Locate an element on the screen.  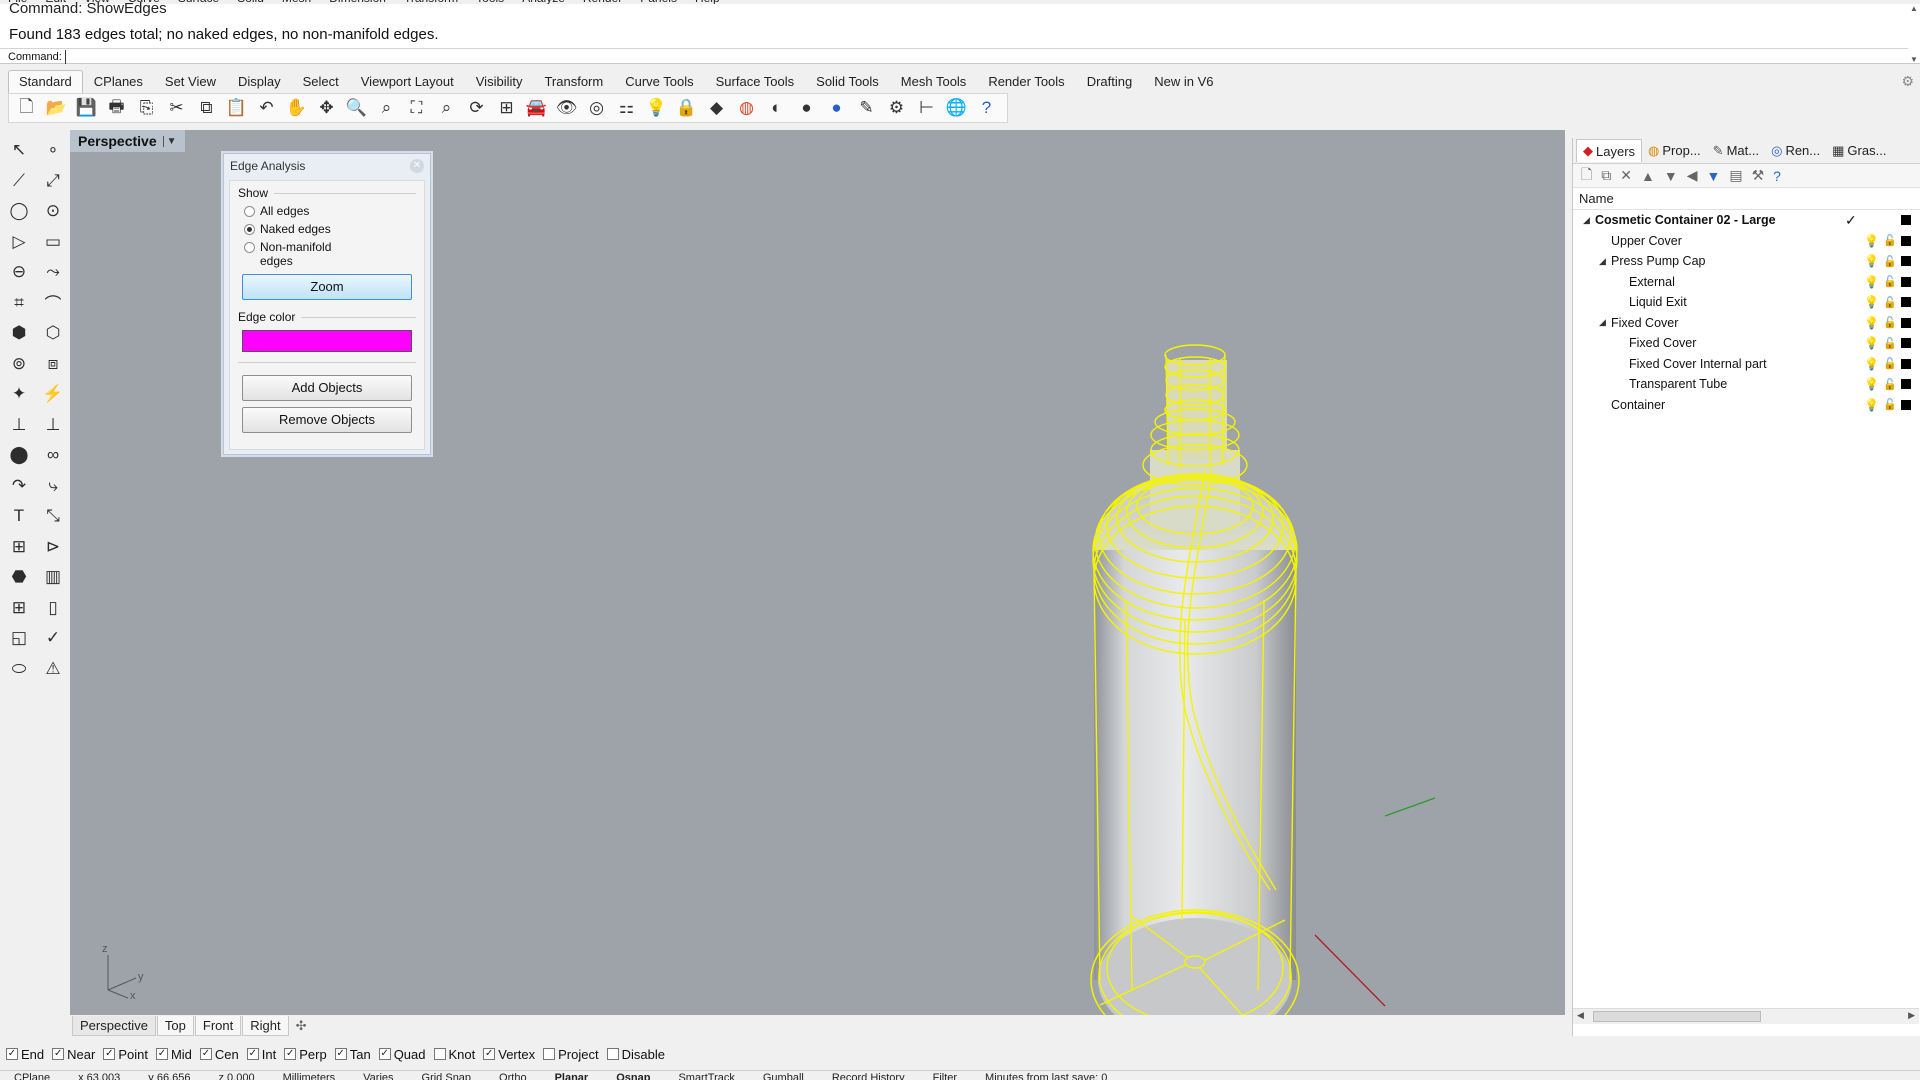
move-view-icon: ✥ is located at coordinates (326, 108).